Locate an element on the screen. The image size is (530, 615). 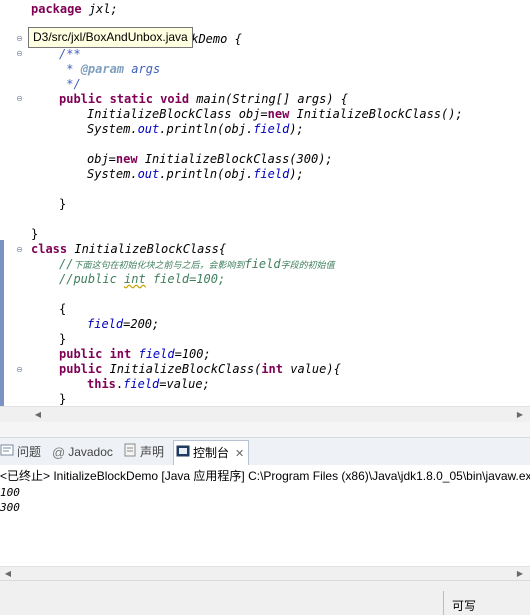
code-line-constructor: public InitializeBlockClass(int value){ is located at coordinates (200, 369).